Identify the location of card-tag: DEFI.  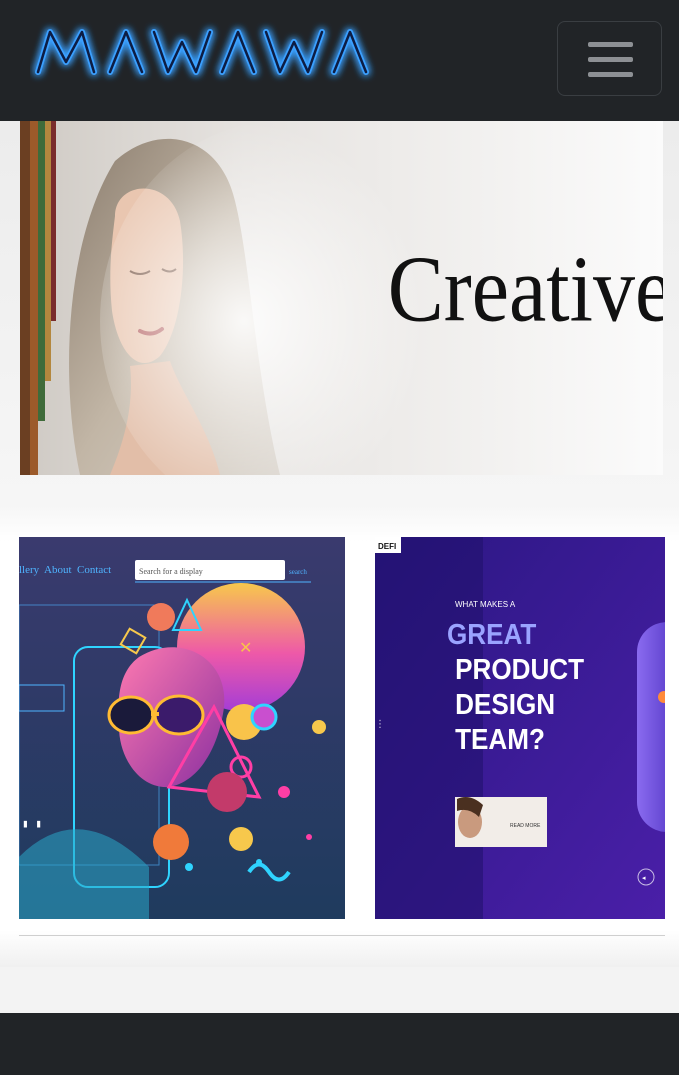
(387, 546).